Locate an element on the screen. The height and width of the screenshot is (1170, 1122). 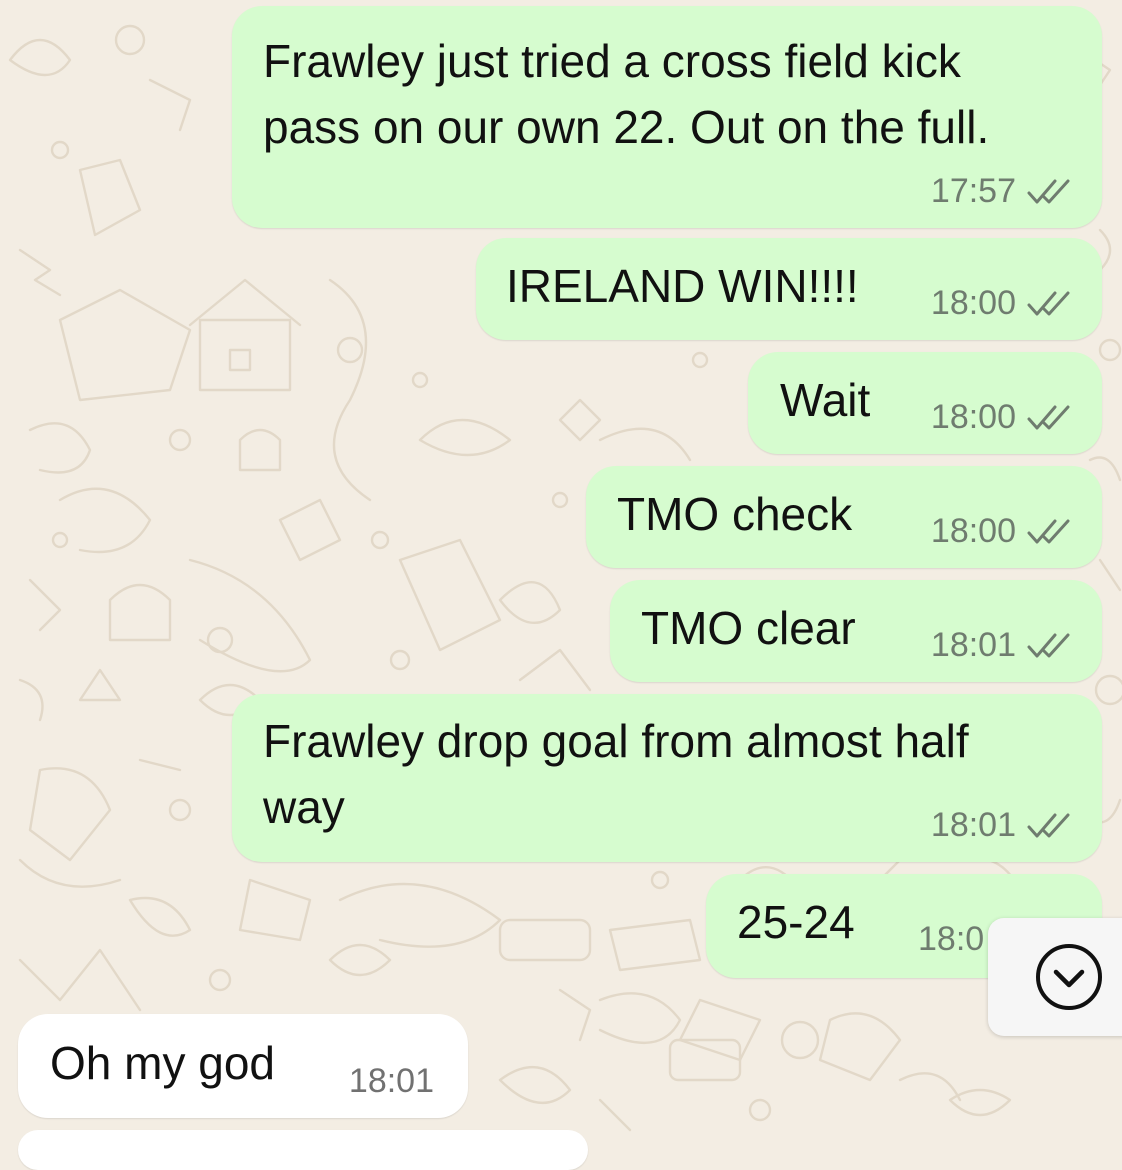
message-text: 25-24 is located at coordinates (796, 922).